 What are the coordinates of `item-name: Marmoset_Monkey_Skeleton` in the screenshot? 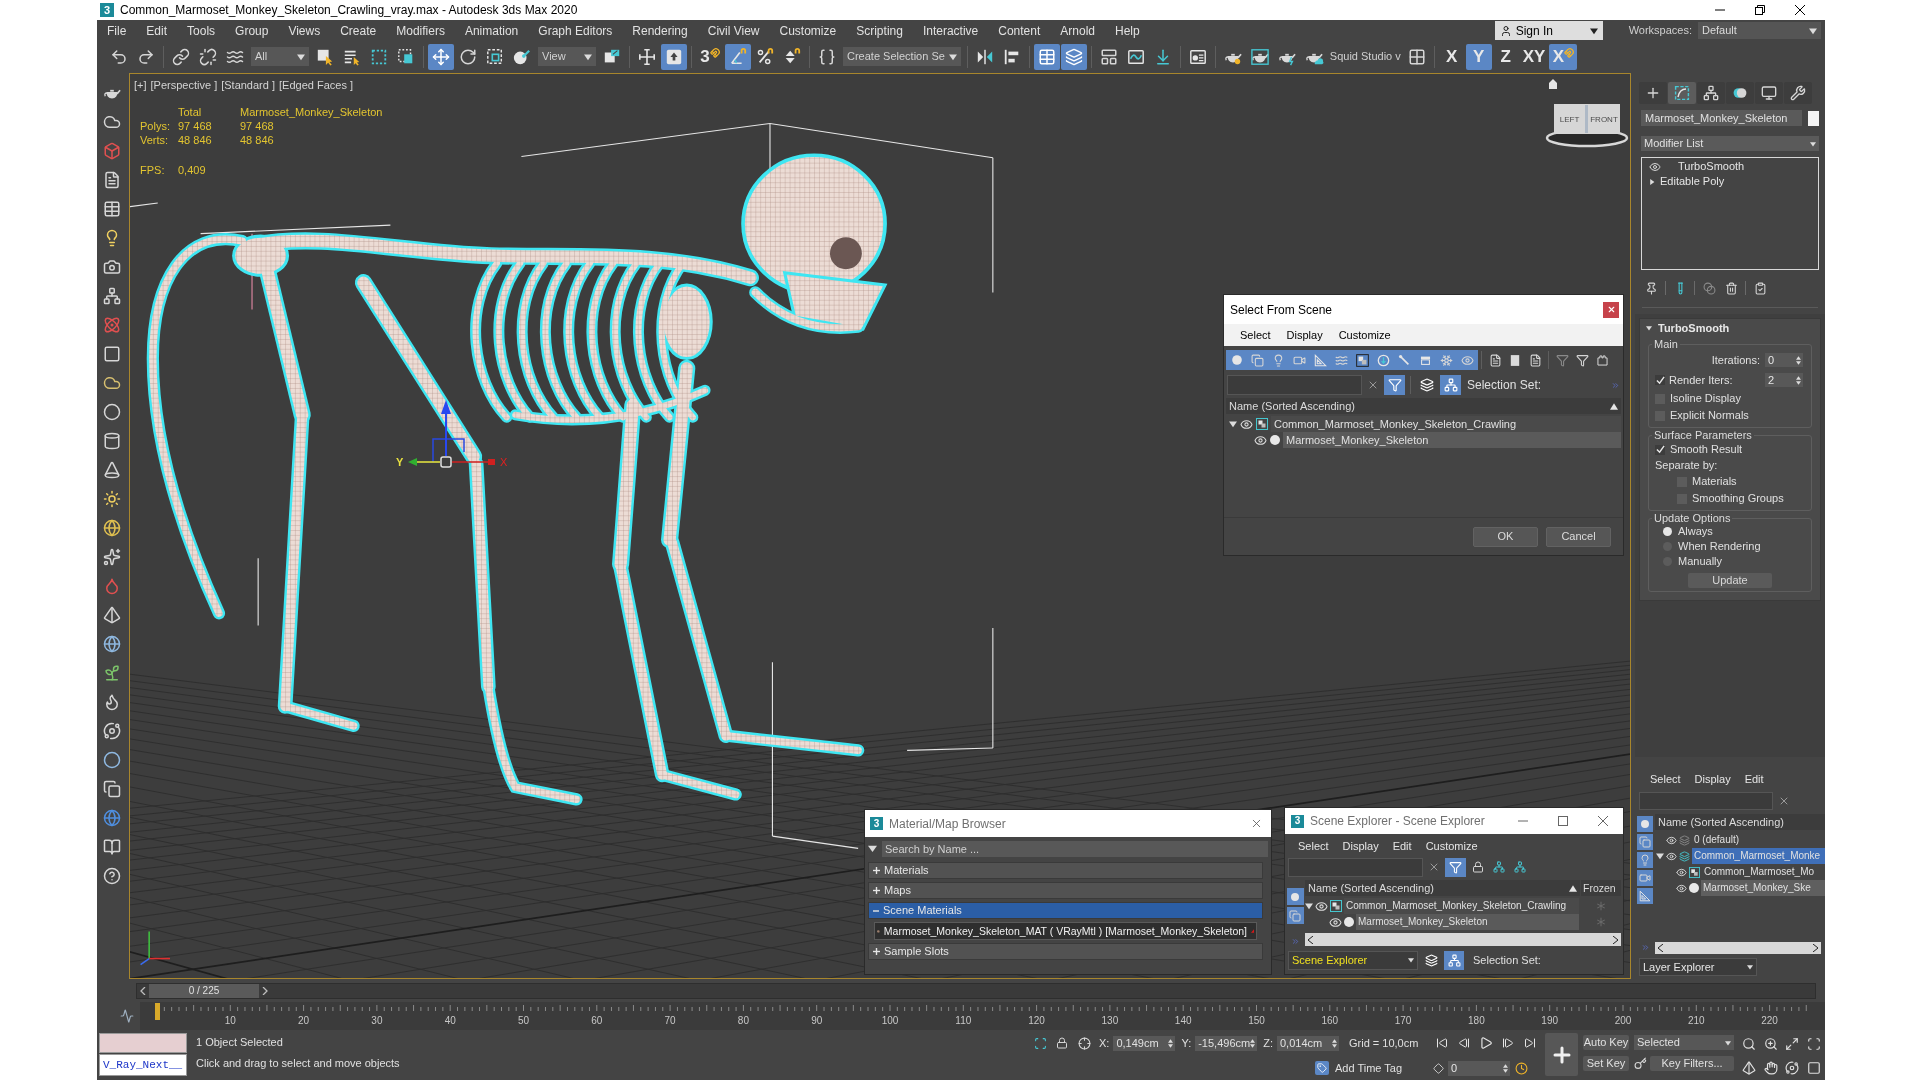 It's located at (1467, 922).